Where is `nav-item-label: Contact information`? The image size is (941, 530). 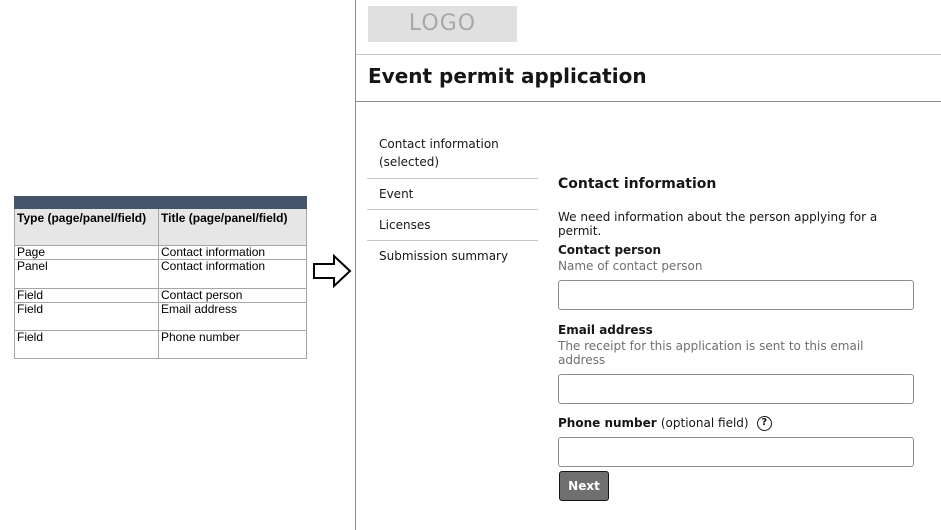
nav-item-label: Contact information is located at coordinates (439, 144).